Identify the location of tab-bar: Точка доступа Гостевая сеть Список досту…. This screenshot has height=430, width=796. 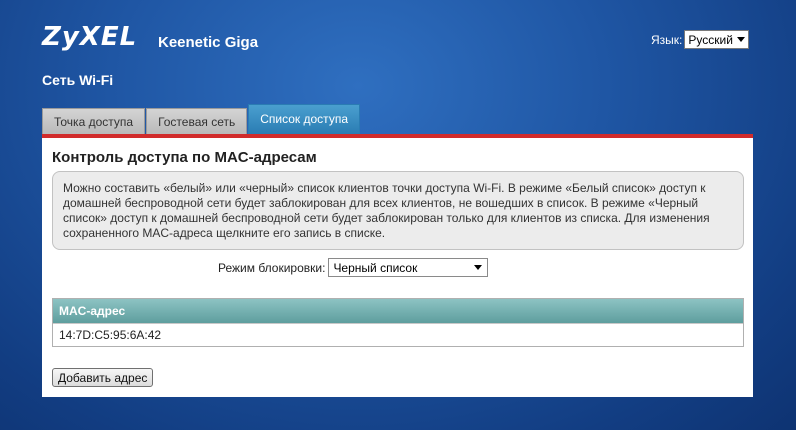
(201, 119).